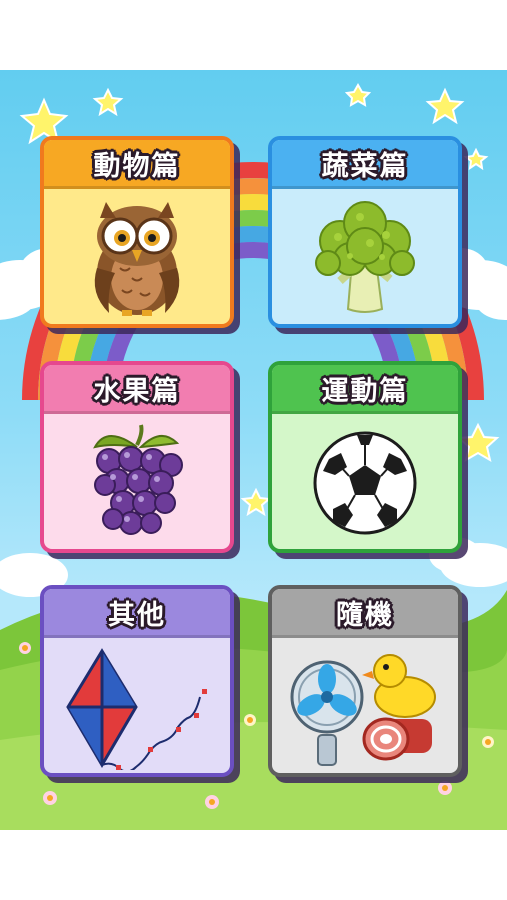 The width and height of the screenshot is (507, 900). I want to click on card-title: 蔬菜篇, so click(365, 166).